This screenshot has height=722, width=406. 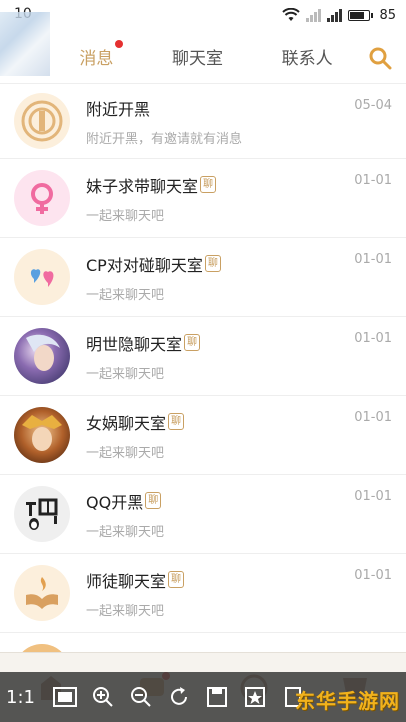 I want to click on rotate-icon, so click(x=179, y=697).